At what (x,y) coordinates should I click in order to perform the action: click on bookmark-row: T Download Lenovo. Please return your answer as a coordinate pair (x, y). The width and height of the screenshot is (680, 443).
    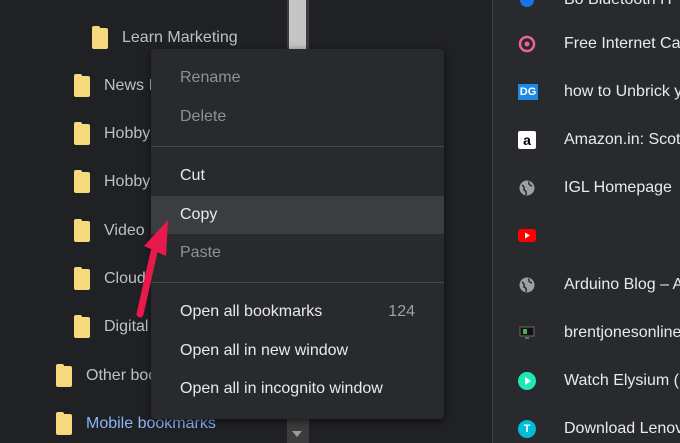
    Looking at the image, I should click on (586, 424).